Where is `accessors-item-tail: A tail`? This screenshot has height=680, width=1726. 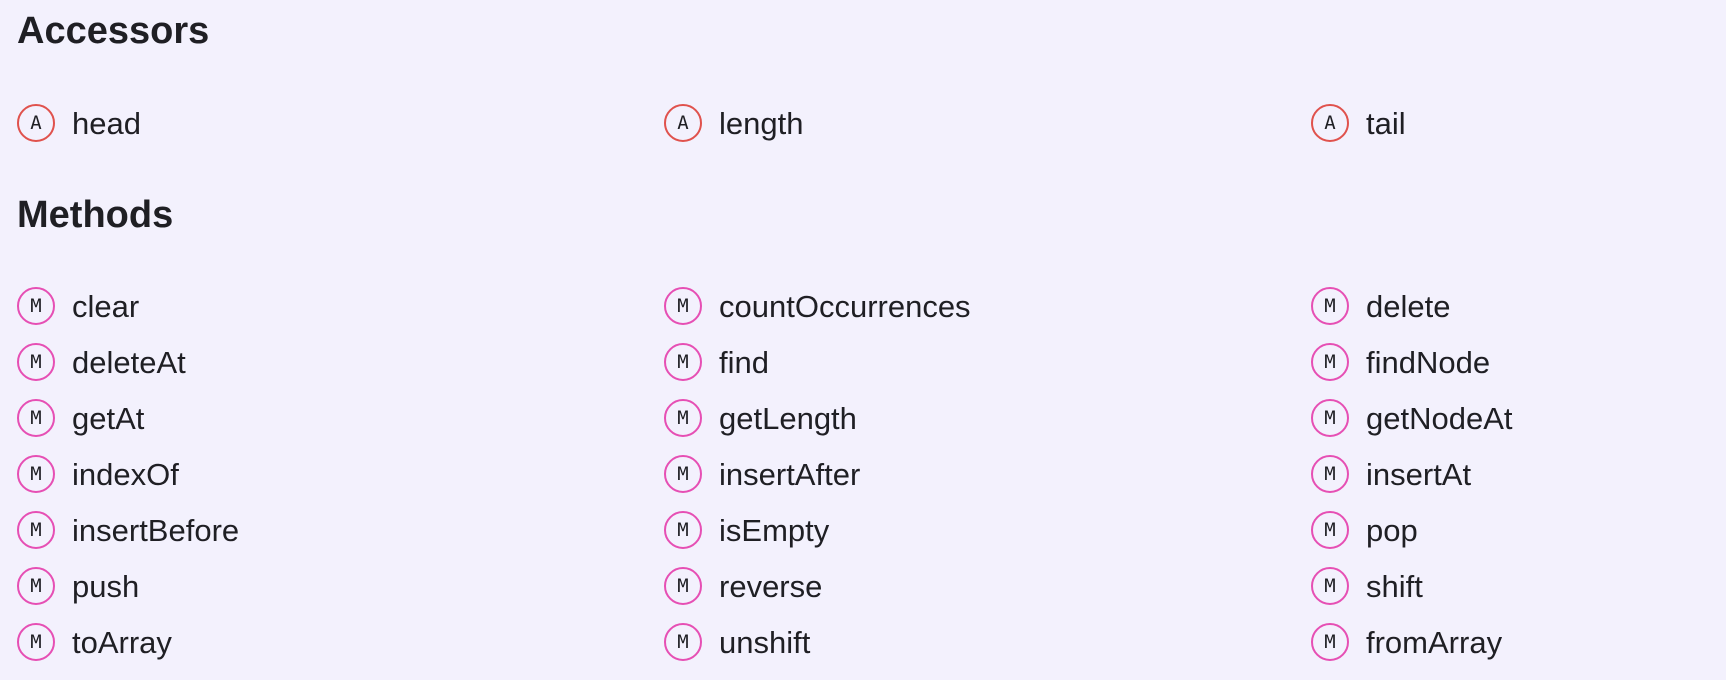
accessors-item-tail: A tail is located at coordinates (1518, 123).